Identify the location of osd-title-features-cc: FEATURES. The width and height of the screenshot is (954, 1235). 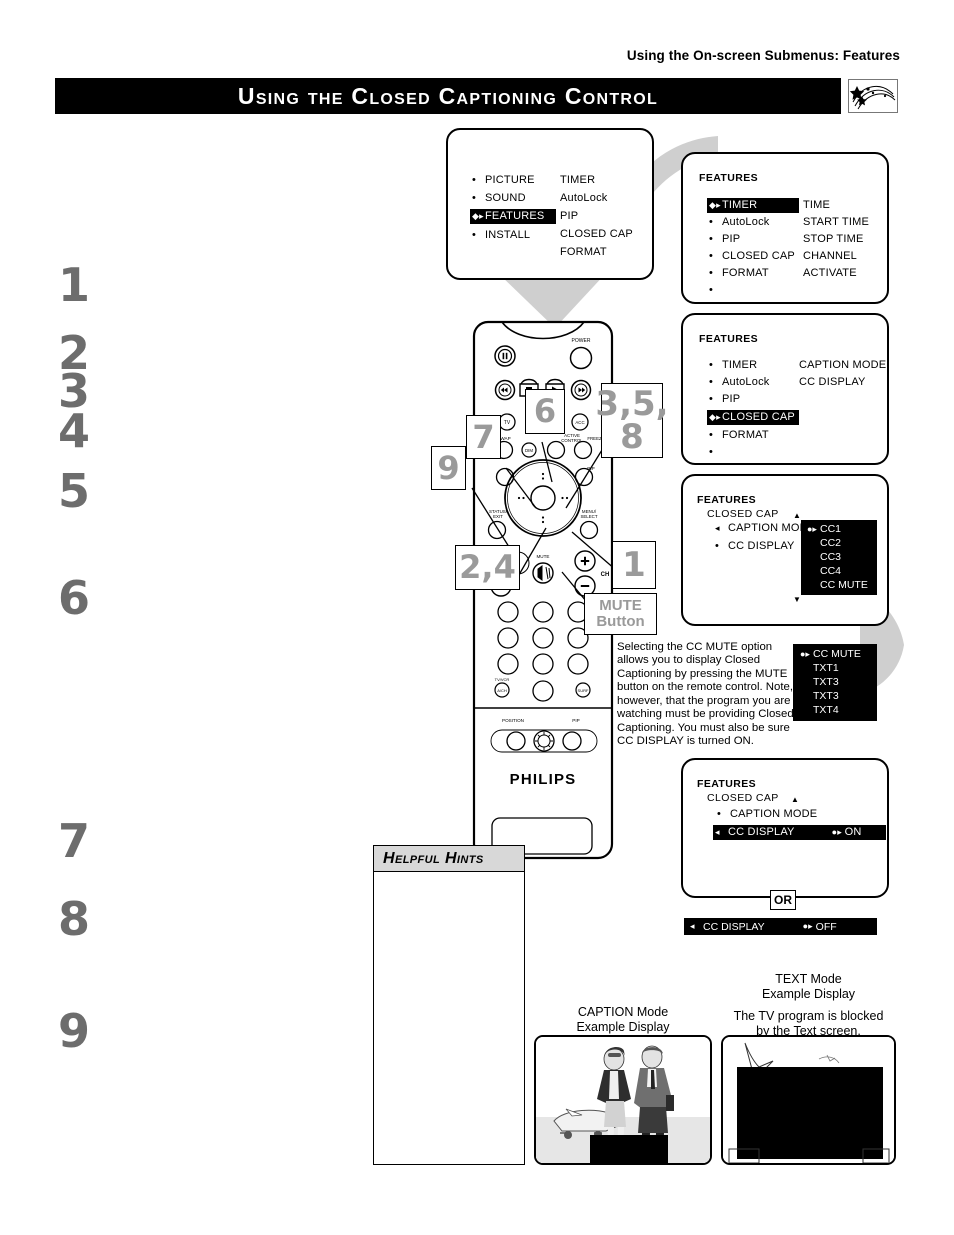
(729, 339).